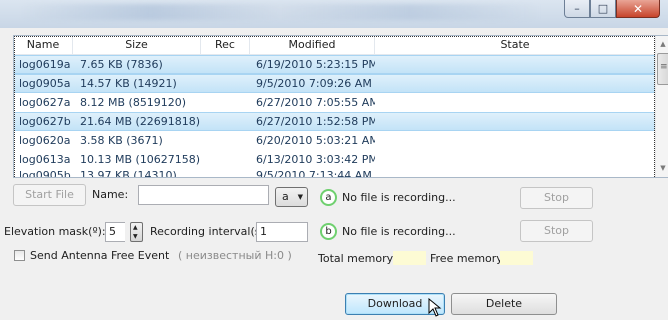 The width and height of the screenshot is (668, 320). Describe the element at coordinates (409, 258) in the screenshot. I see `total-memory-value` at that location.